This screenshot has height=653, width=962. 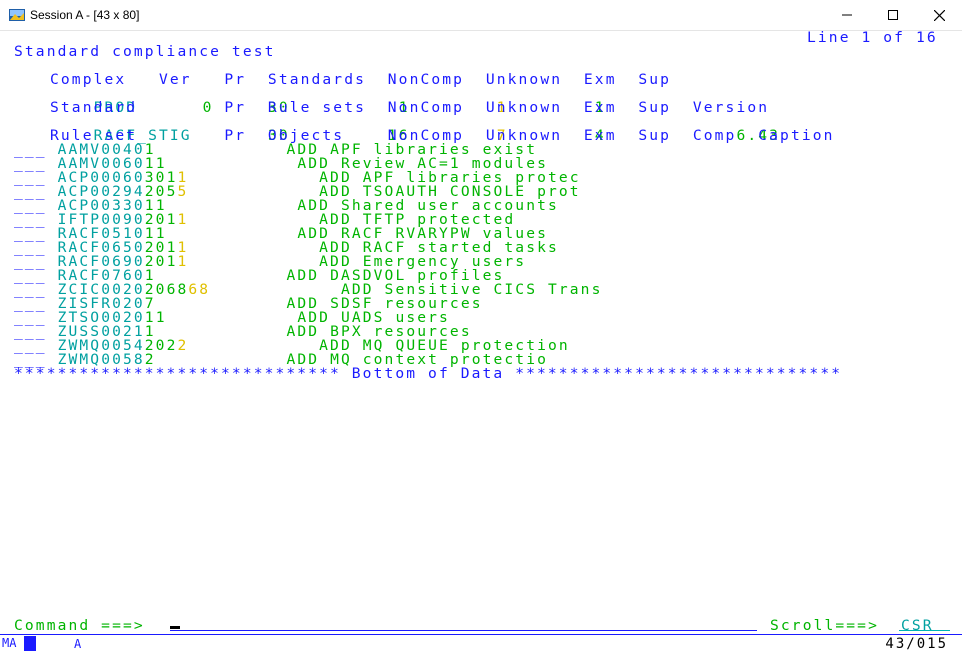 I want to click on screen-title: Standard compliance test, so click(x=145, y=51).